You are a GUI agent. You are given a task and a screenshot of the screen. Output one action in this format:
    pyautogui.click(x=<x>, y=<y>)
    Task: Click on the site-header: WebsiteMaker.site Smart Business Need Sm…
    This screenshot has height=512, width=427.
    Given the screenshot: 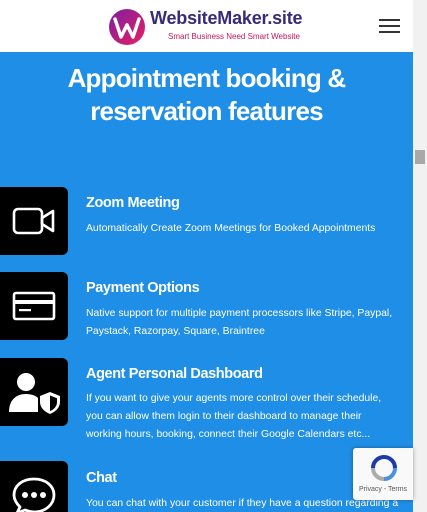 What is the action you would take?
    pyautogui.click(x=206, y=26)
    